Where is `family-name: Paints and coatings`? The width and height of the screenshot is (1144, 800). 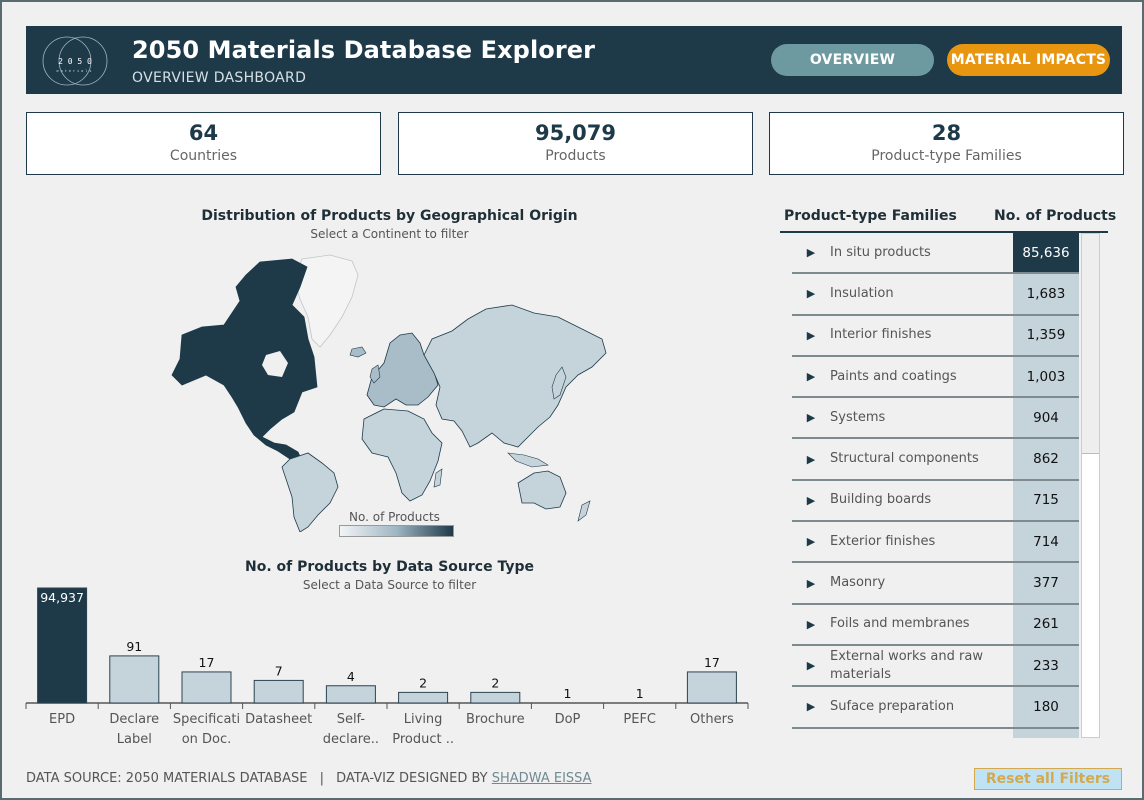
family-name: Paints and coatings is located at coordinates (893, 376).